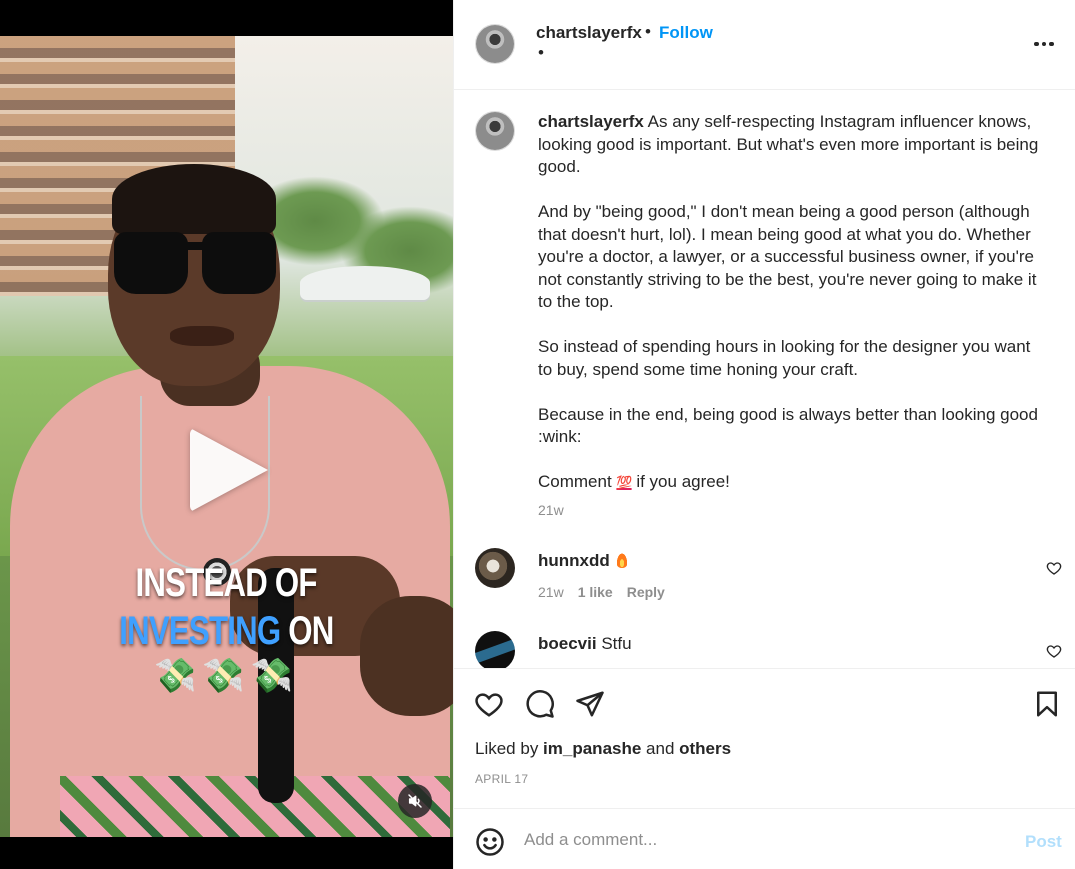 The image size is (1075, 869). What do you see at coordinates (540, 704) in the screenshot?
I see `comment-icon` at bounding box center [540, 704].